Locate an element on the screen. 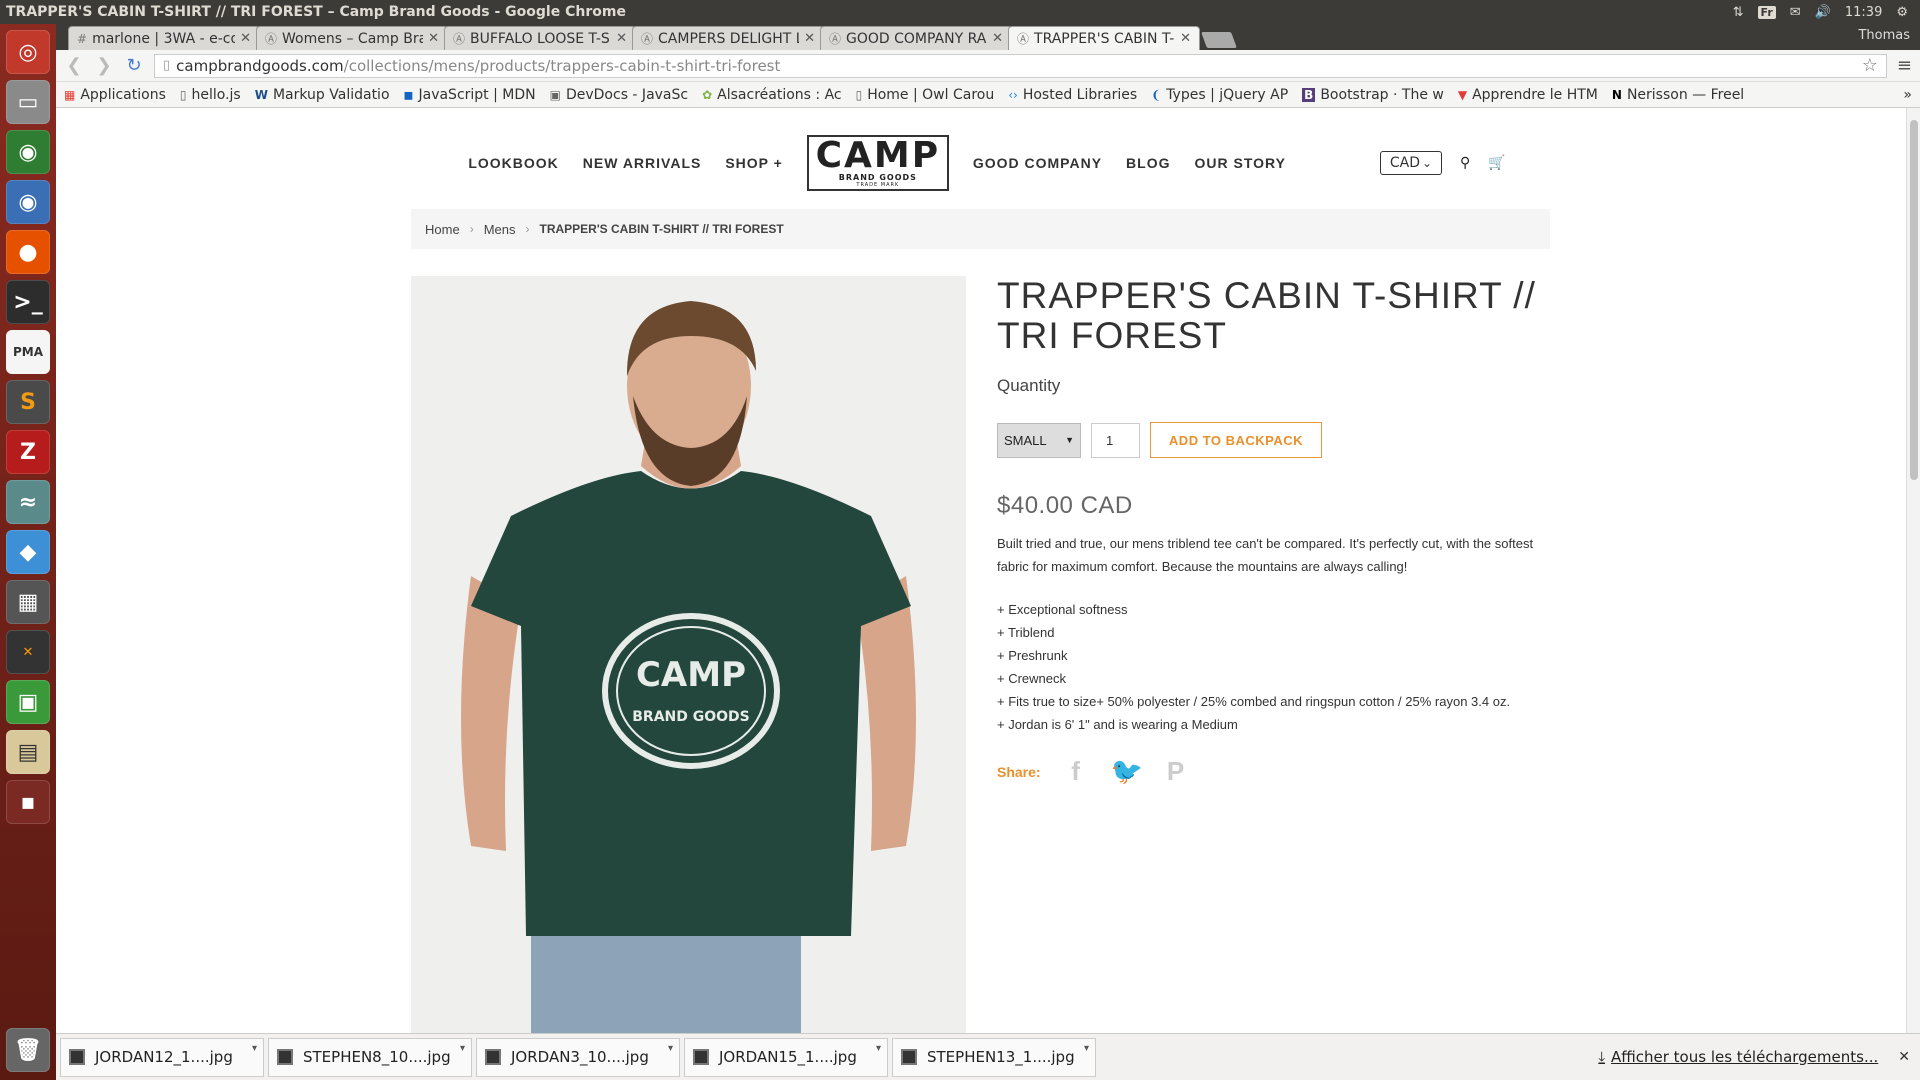  bookmark-item: B Bootstrap · The w is located at coordinates (1373, 95).